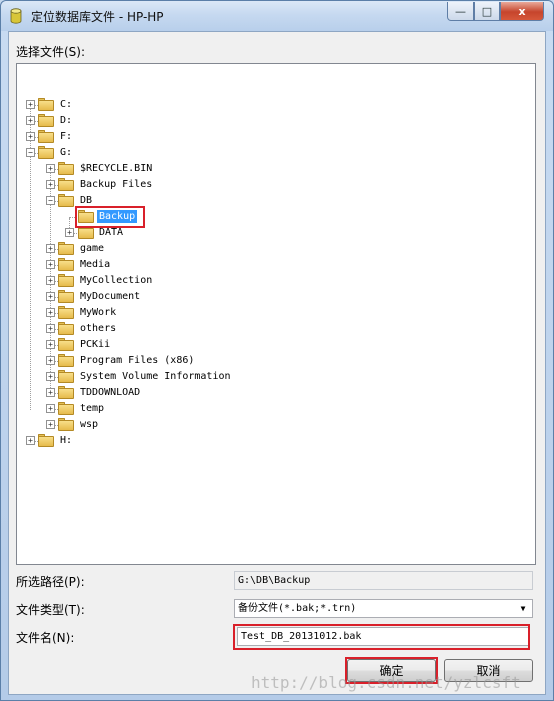 The width and height of the screenshot is (554, 701). I want to click on tree-node-label: C:, so click(66, 104).